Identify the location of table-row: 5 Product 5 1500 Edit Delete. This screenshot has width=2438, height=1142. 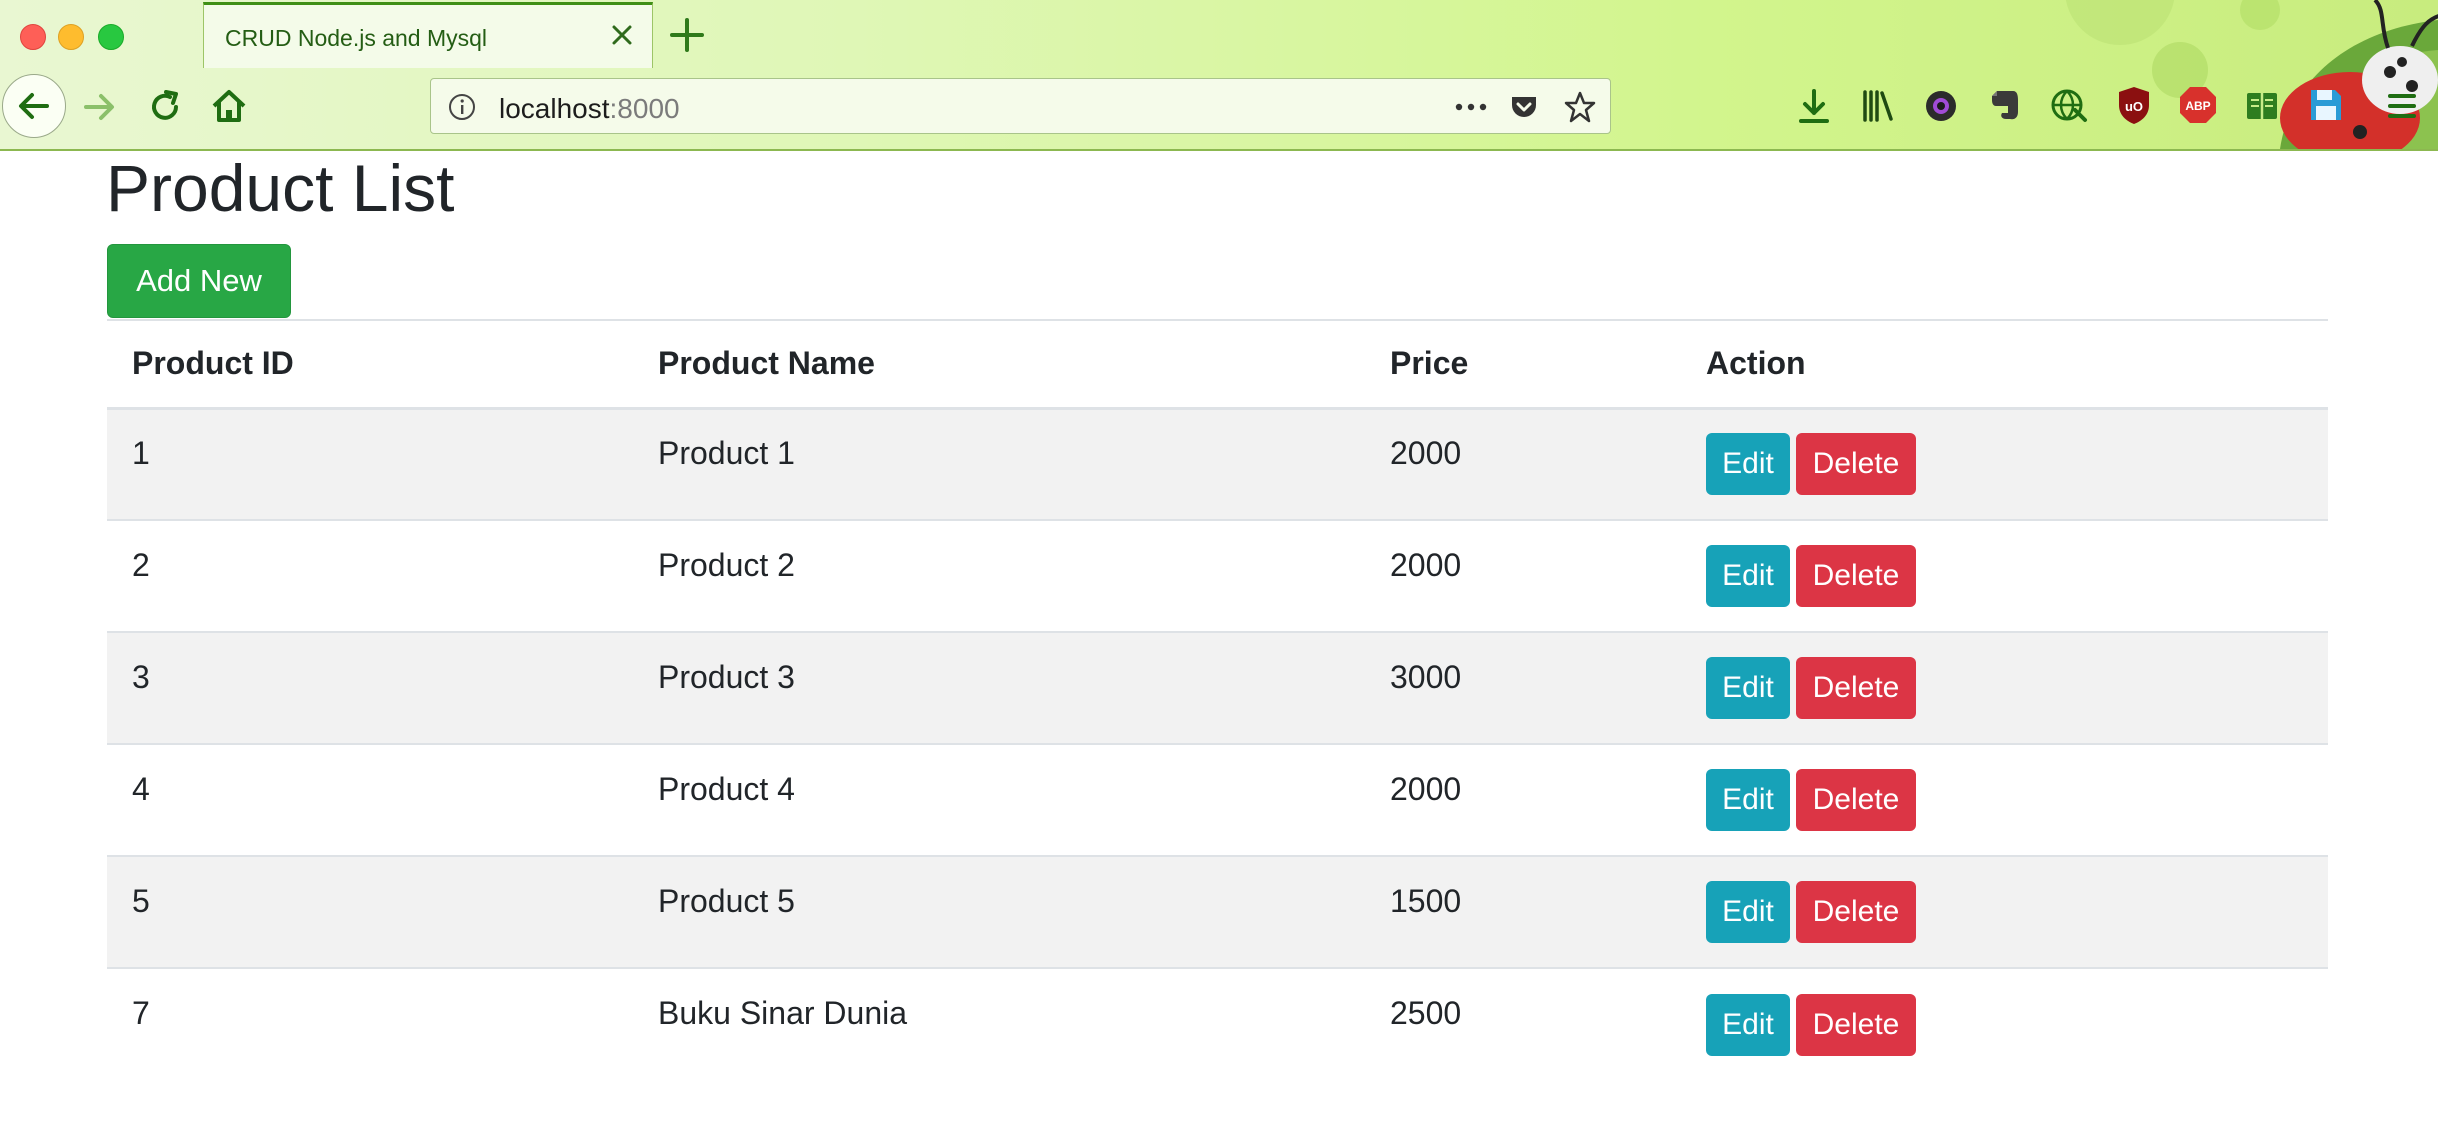
(1217, 912).